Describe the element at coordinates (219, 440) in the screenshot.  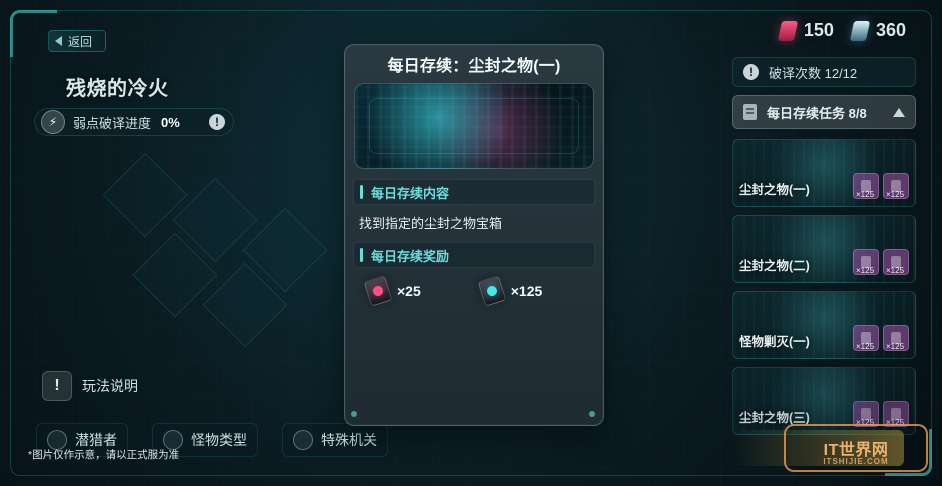
I see `tab-monster-type-label: 怪物类型` at that location.